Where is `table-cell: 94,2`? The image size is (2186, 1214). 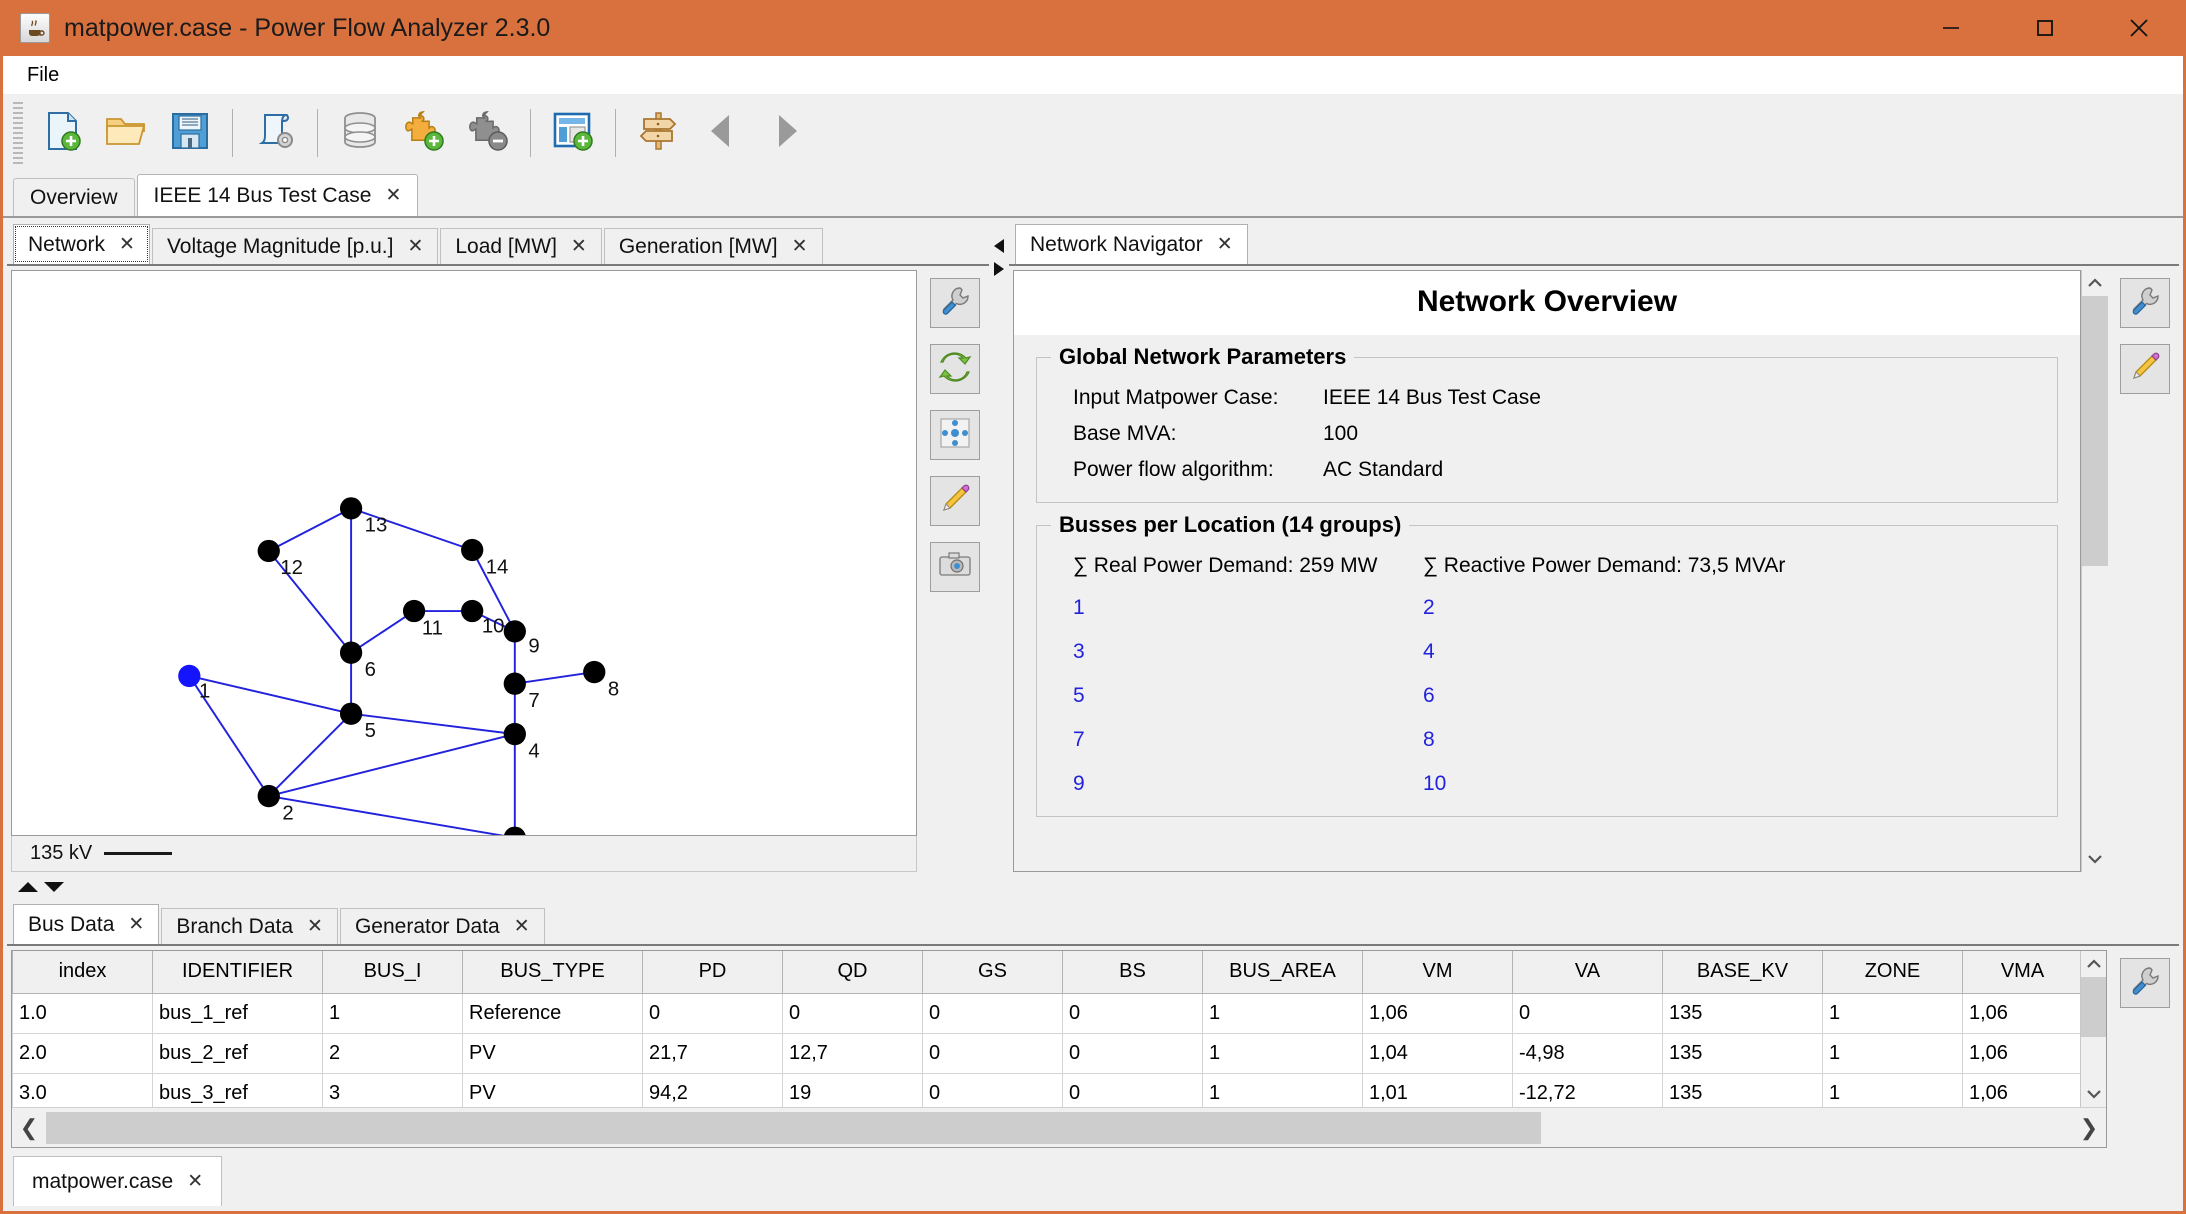 table-cell: 94,2 is located at coordinates (712, 1089).